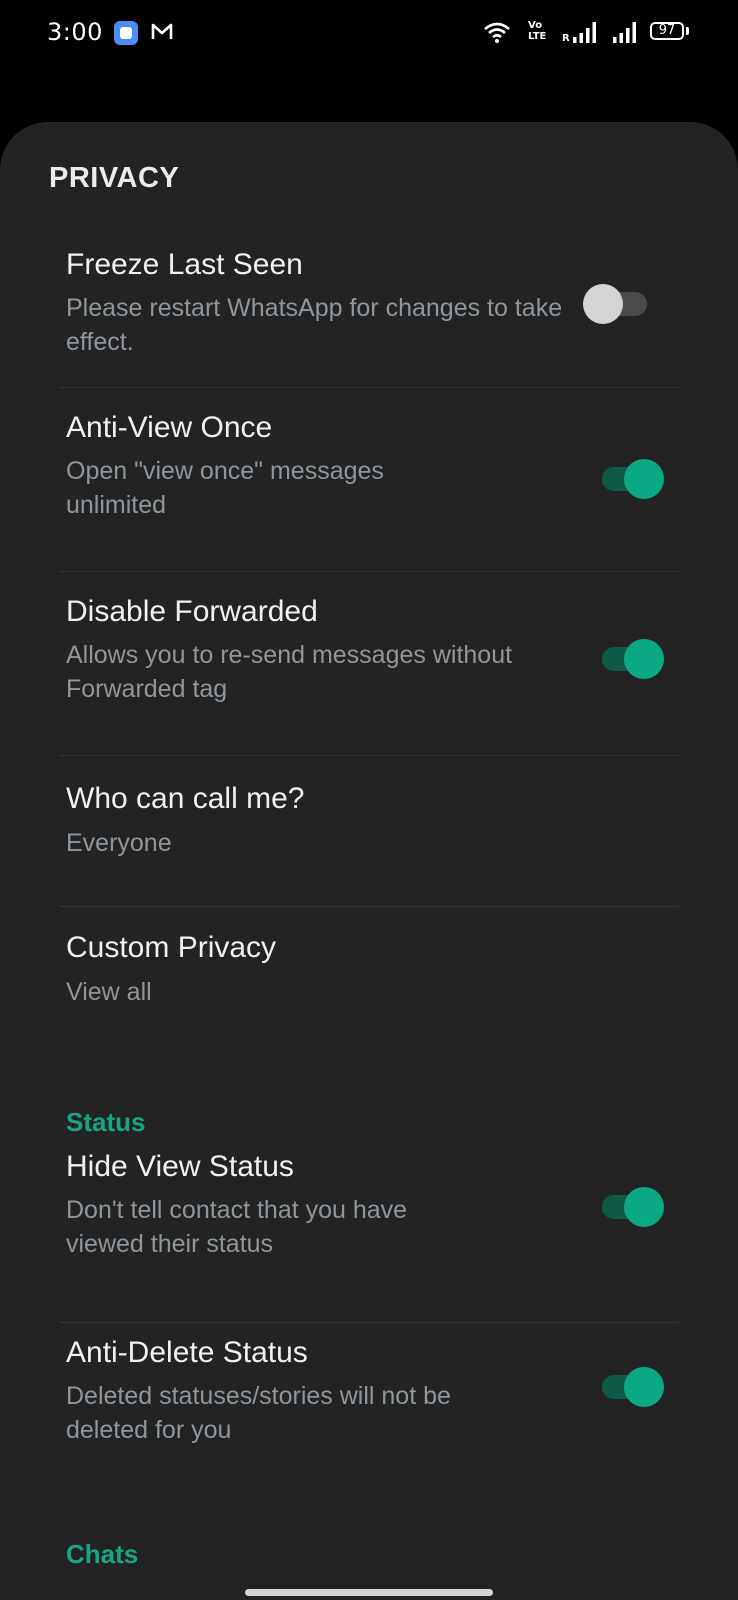 The width and height of the screenshot is (738, 1600). What do you see at coordinates (126, 33) in the screenshot?
I see `app-notification-icon` at bounding box center [126, 33].